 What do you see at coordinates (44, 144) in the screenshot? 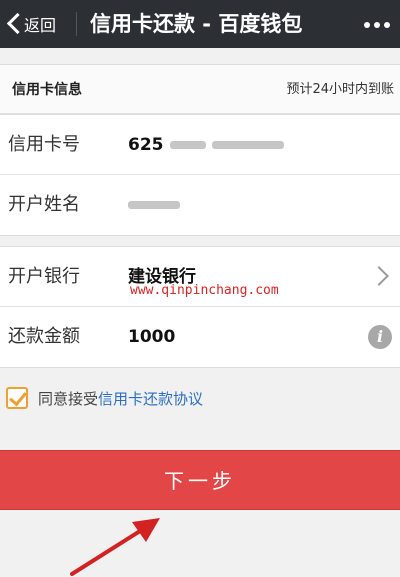
I see `card-number-label: 信用卡号` at bounding box center [44, 144].